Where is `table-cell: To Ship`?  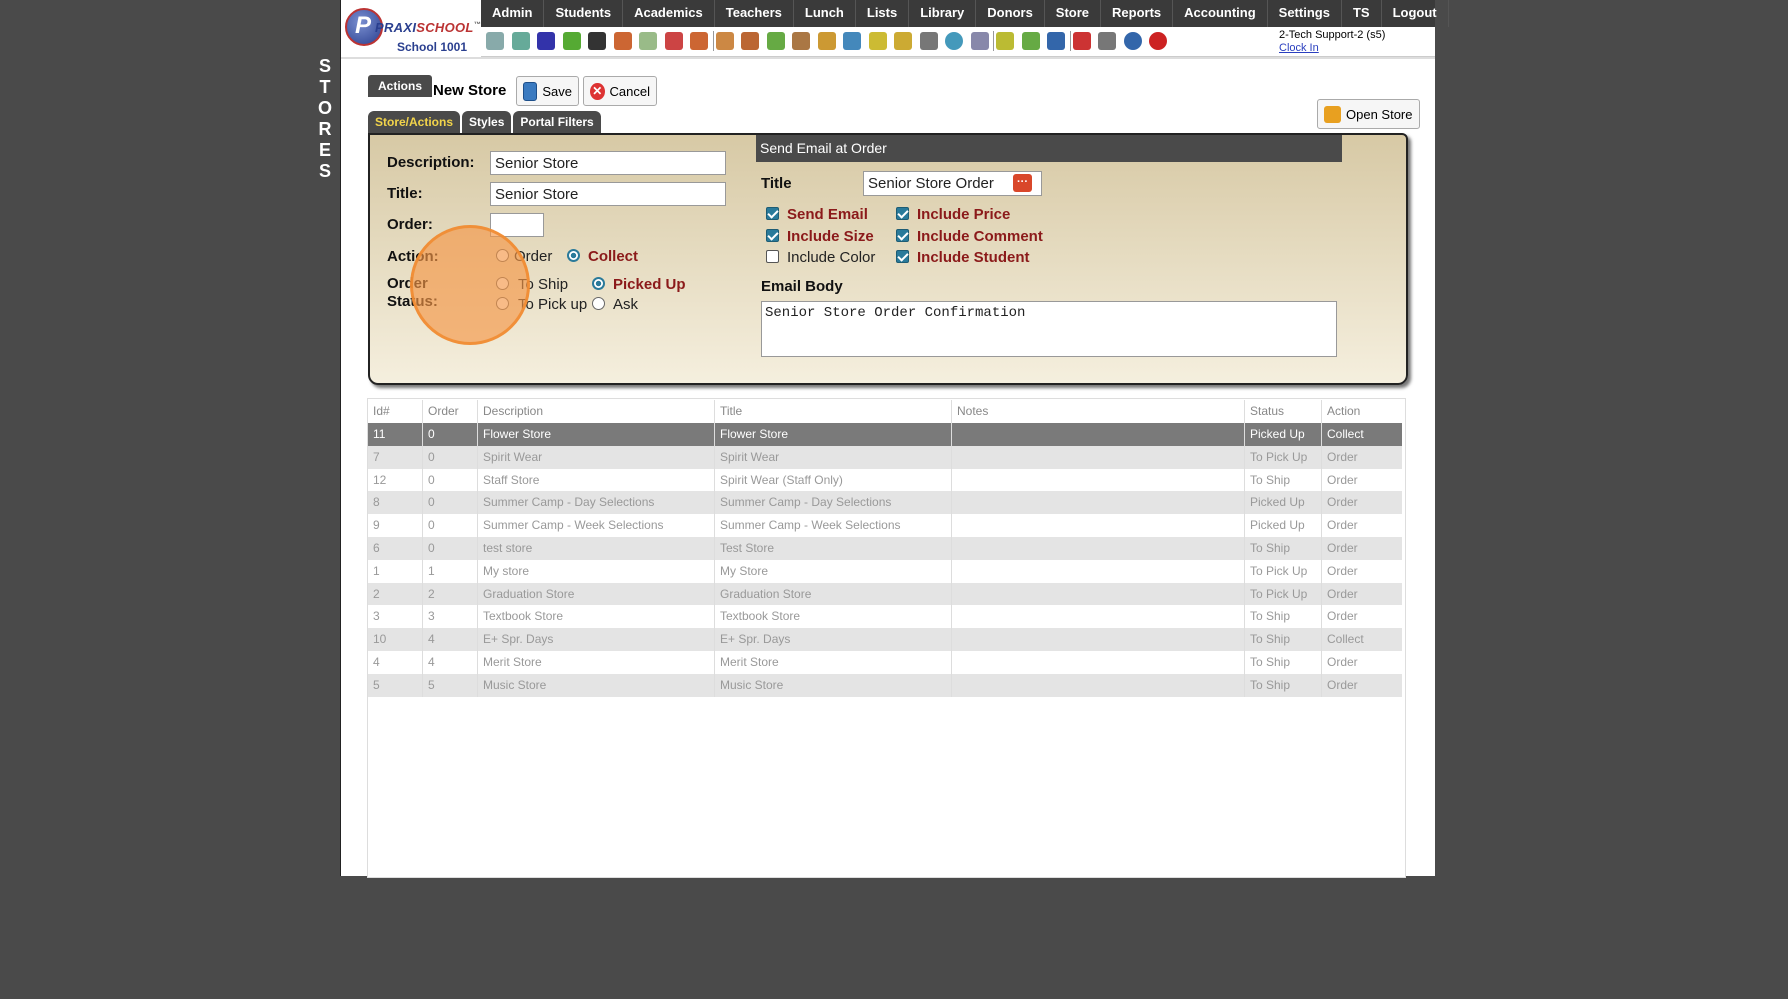 table-cell: To Ship is located at coordinates (1282, 685).